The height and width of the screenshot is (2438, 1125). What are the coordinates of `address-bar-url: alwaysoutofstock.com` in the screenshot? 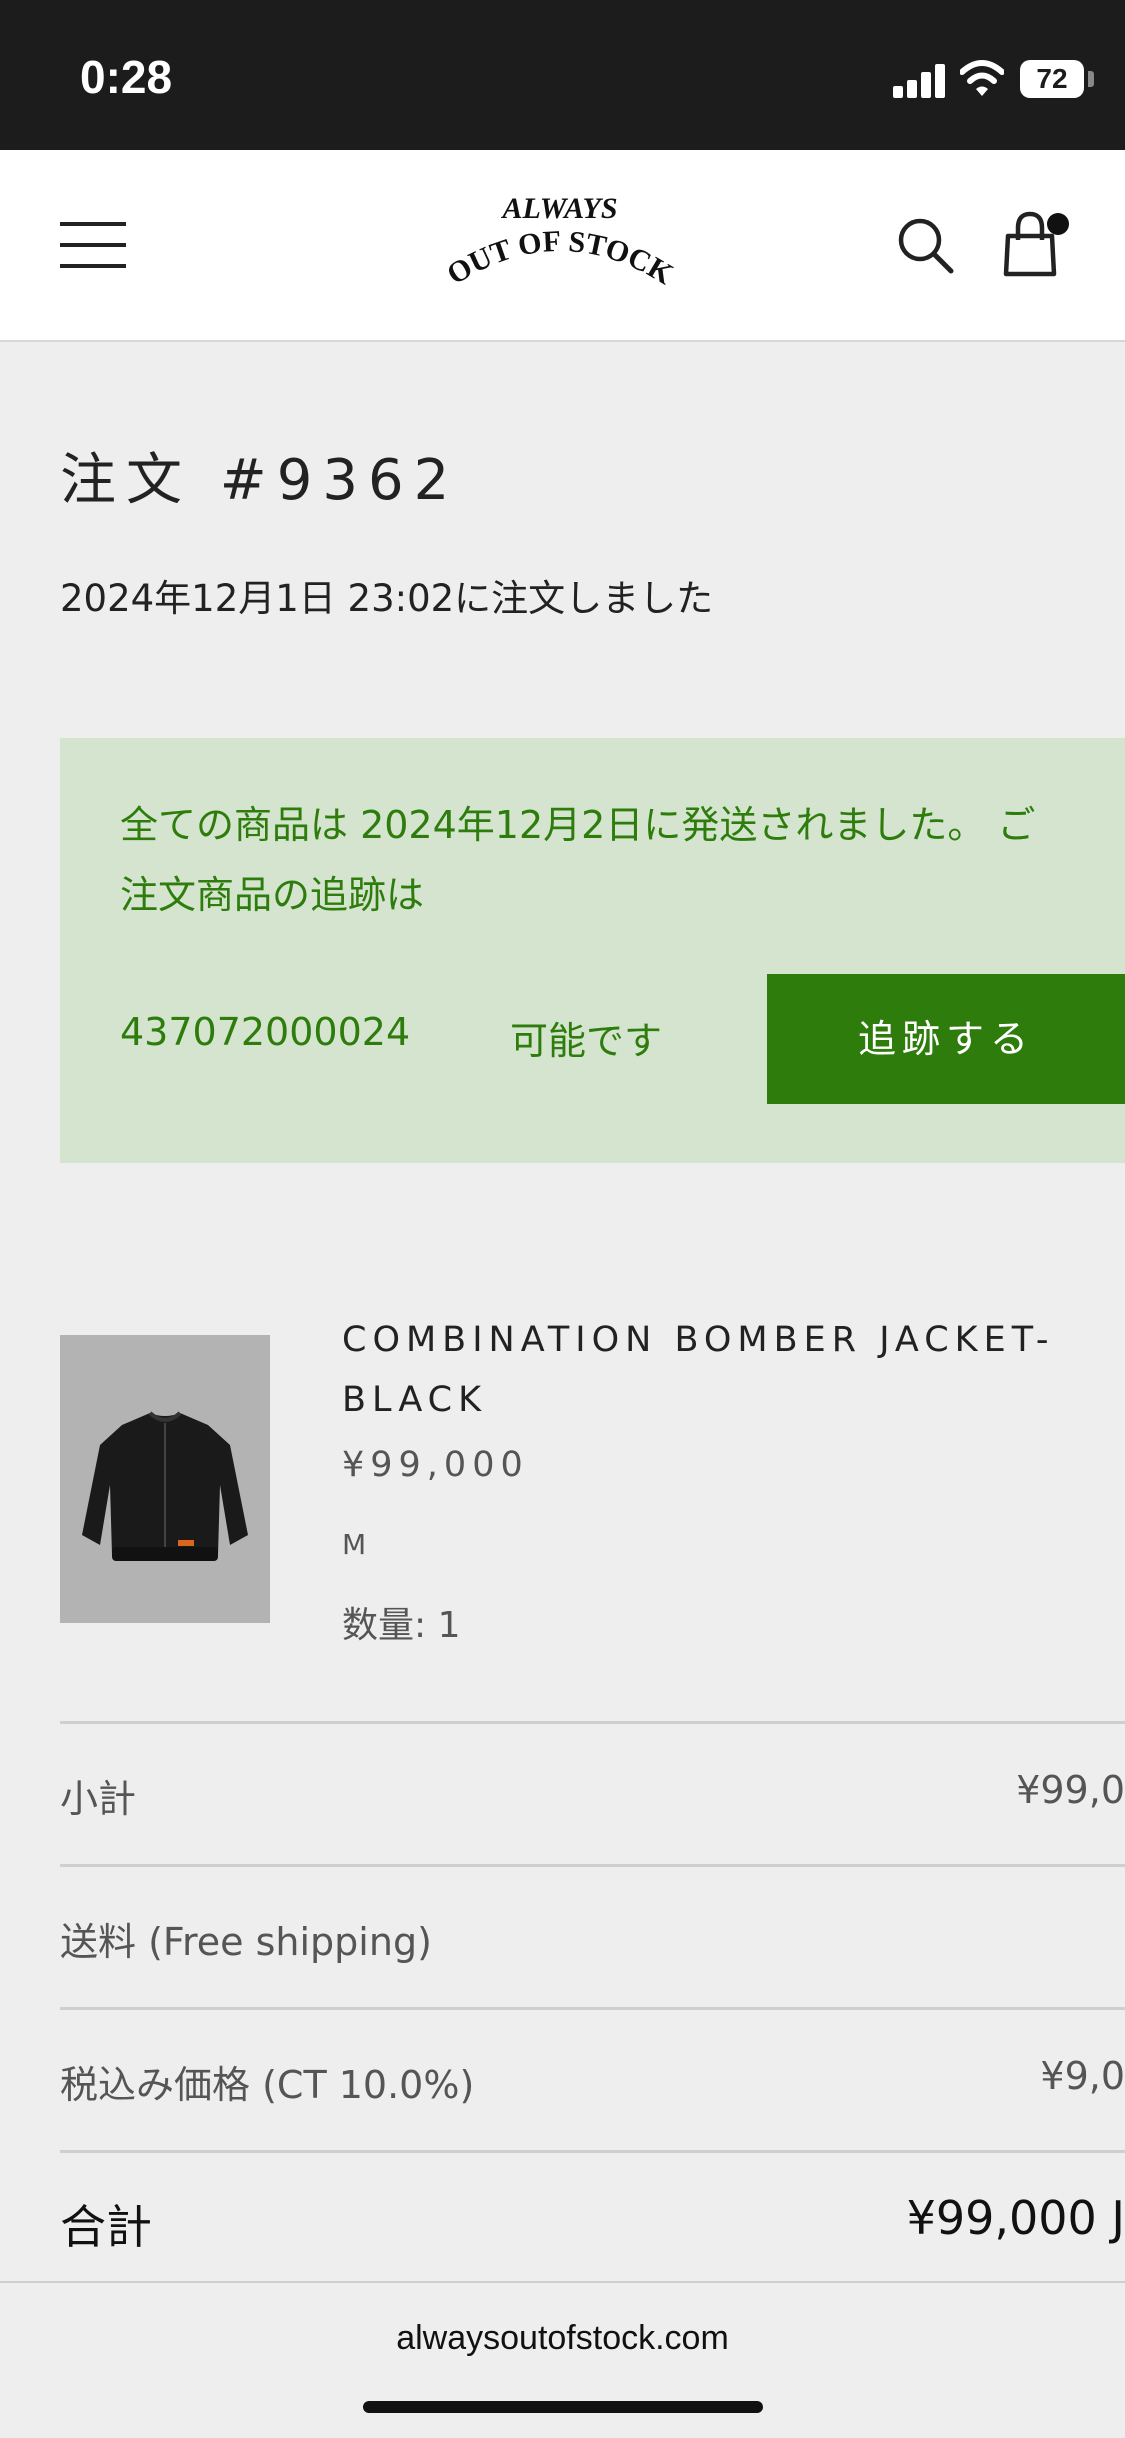 It's located at (562, 2338).